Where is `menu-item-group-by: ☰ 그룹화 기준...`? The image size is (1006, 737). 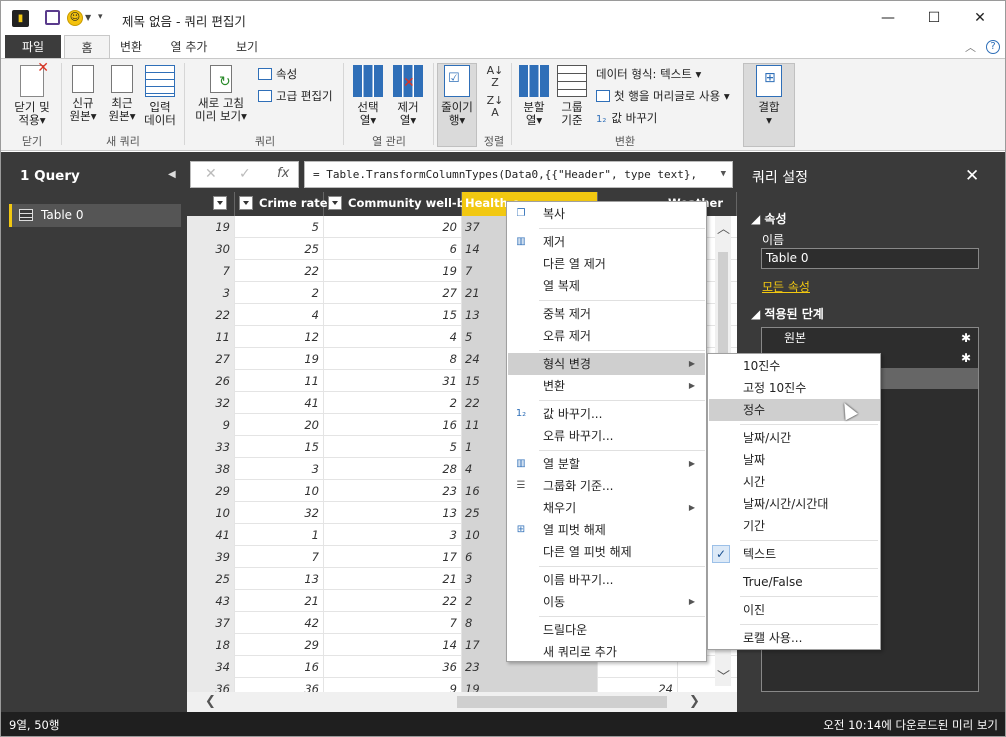
menu-item-group-by: ☰ 그룹화 기준... is located at coordinates (606, 486).